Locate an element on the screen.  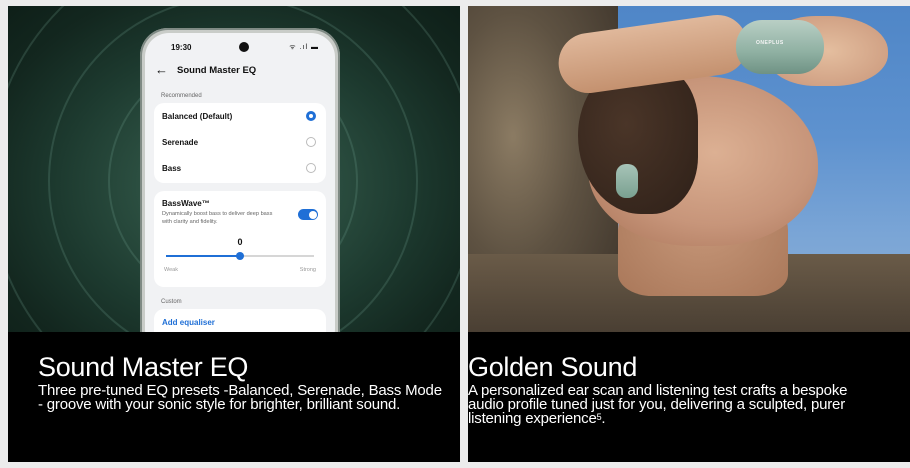
card-title: Golden Sound is located at coordinates (553, 367).